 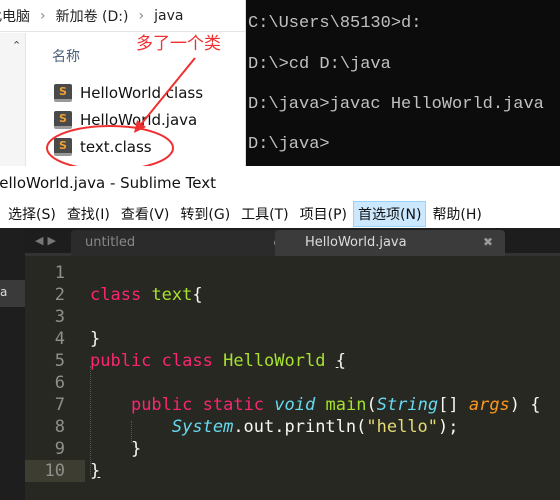 I want to click on tab-label: untitled, so click(x=110, y=242).